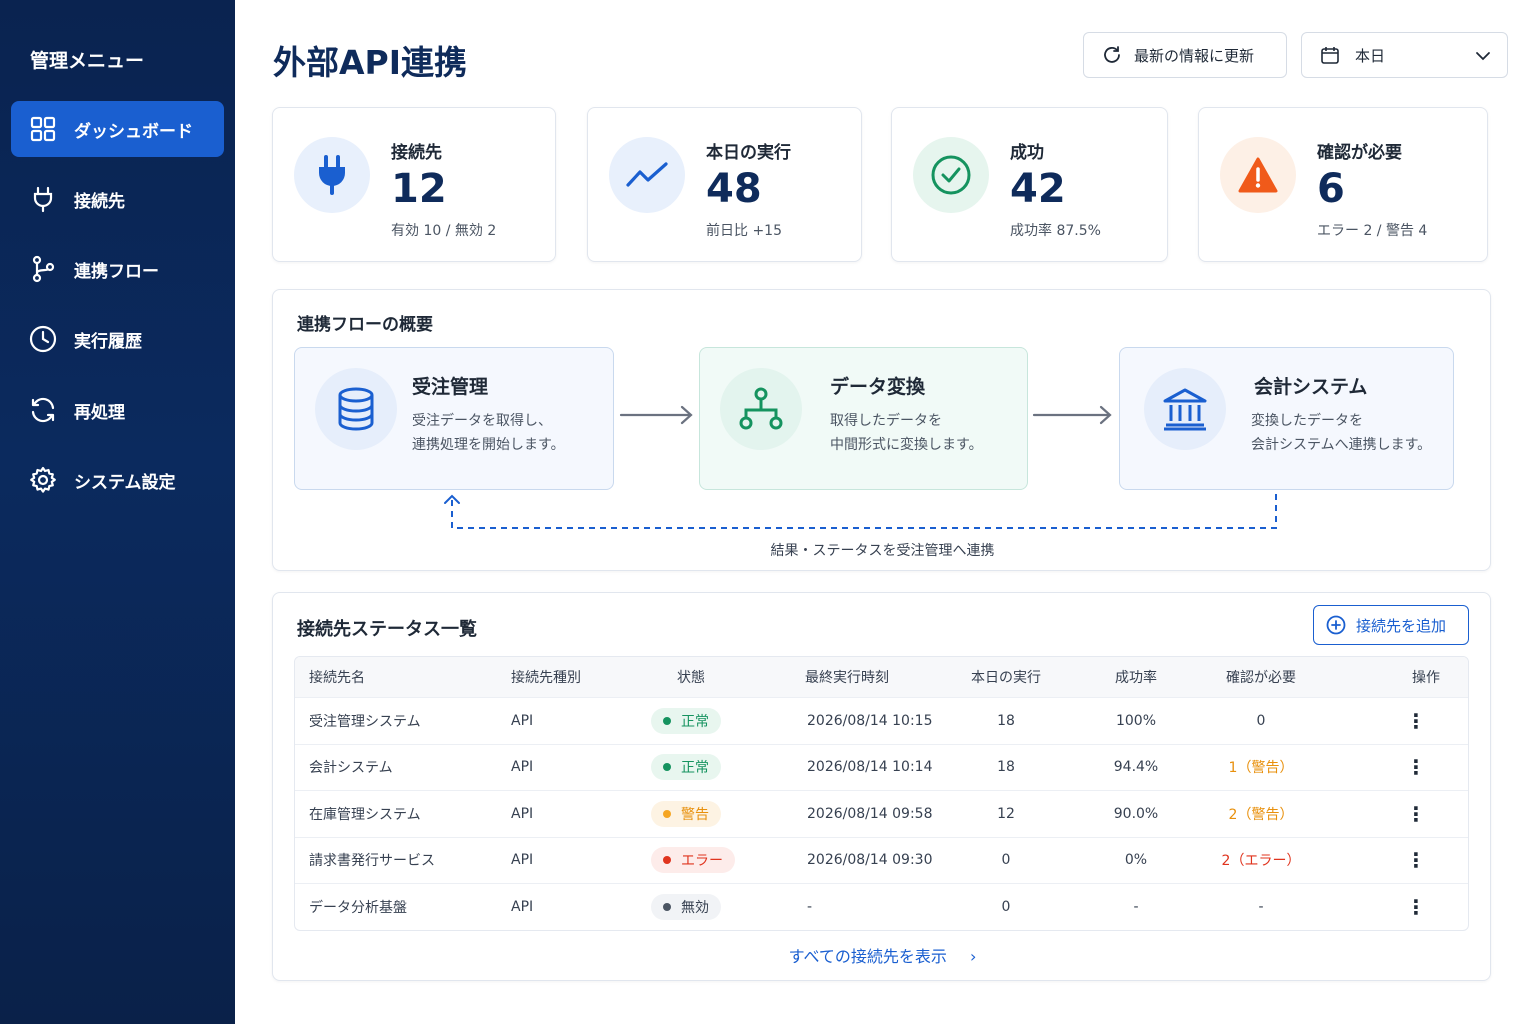 The image size is (1536, 1024). I want to click on show-all-link: すべての接続先を表示 ›, so click(882, 955).